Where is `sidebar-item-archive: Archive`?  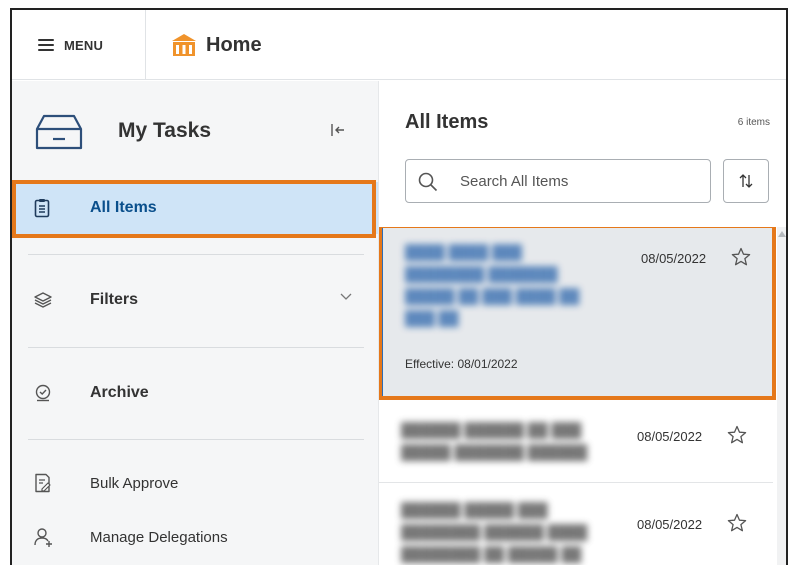 sidebar-item-archive: Archive is located at coordinates (195, 393).